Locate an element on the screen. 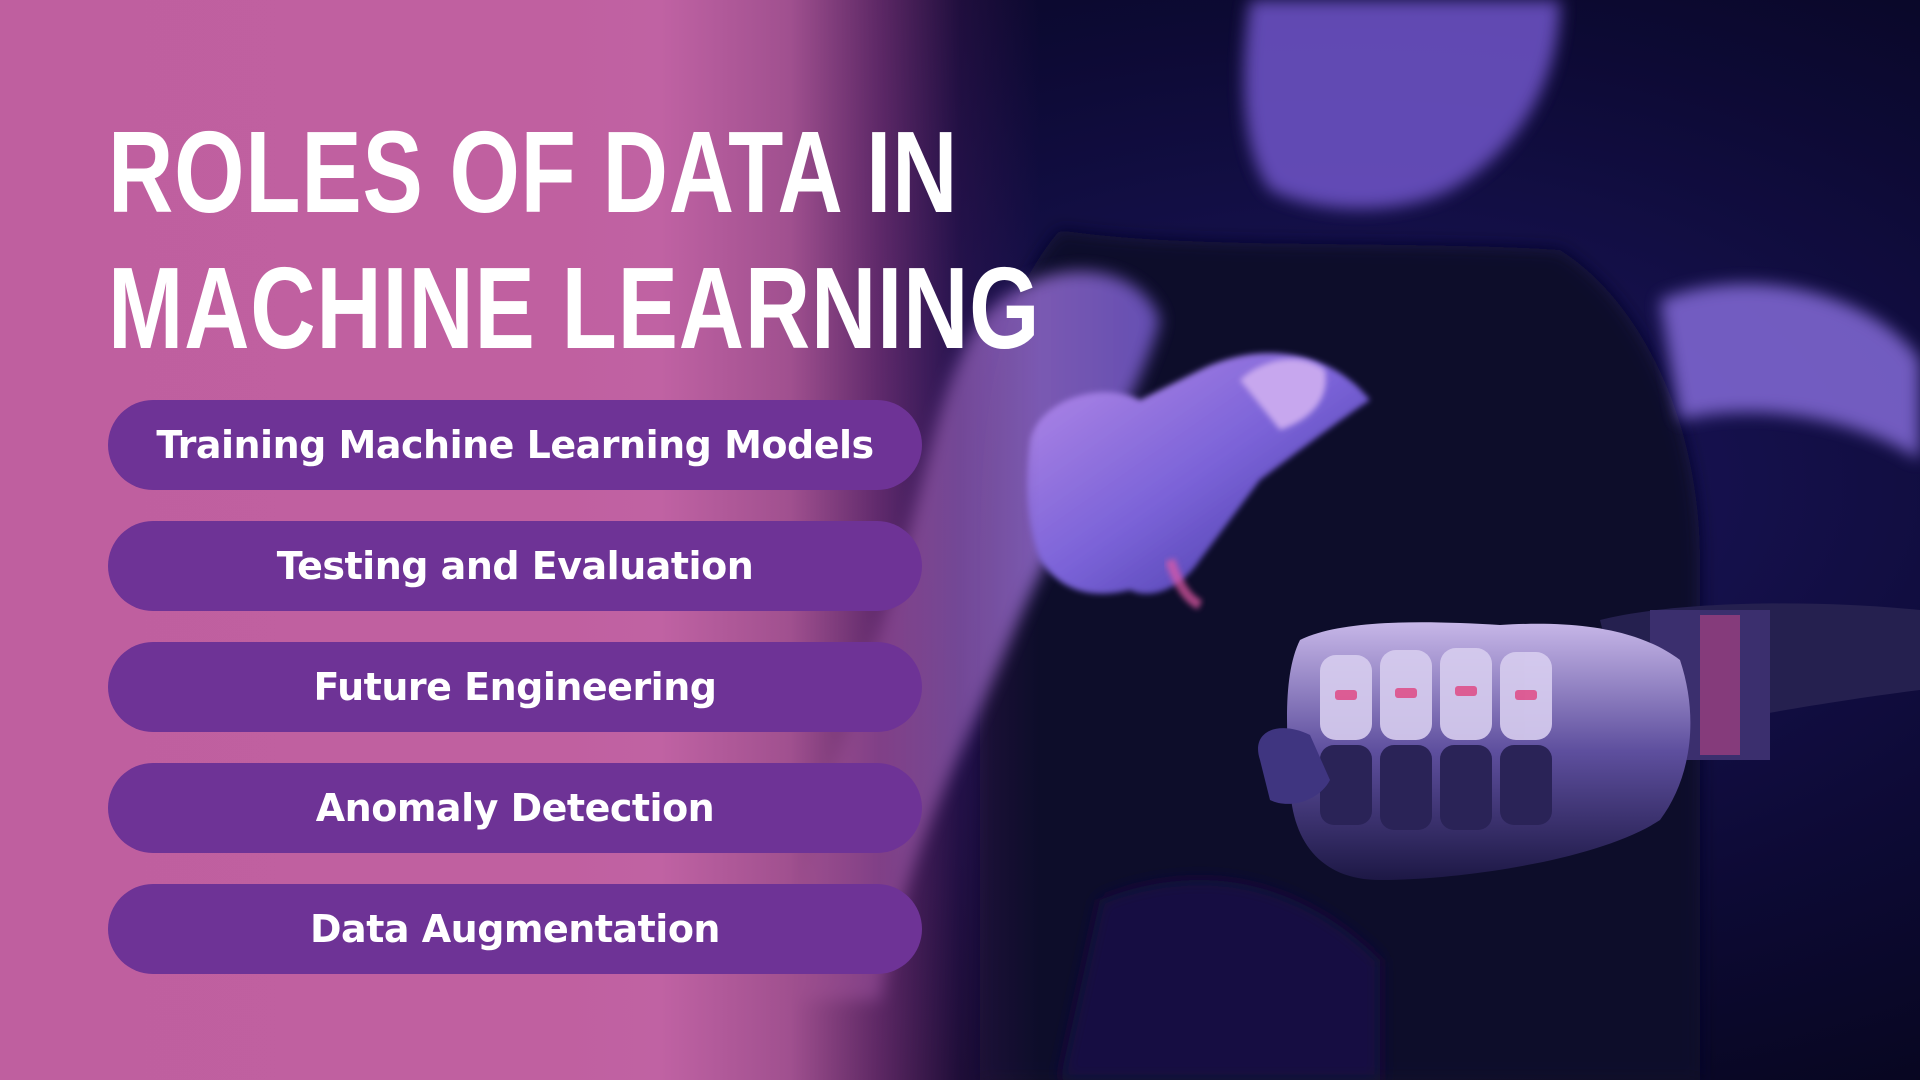 The width and height of the screenshot is (1920, 1080). list-item-data-augmentation: Data Augmentation is located at coordinates (515, 929).